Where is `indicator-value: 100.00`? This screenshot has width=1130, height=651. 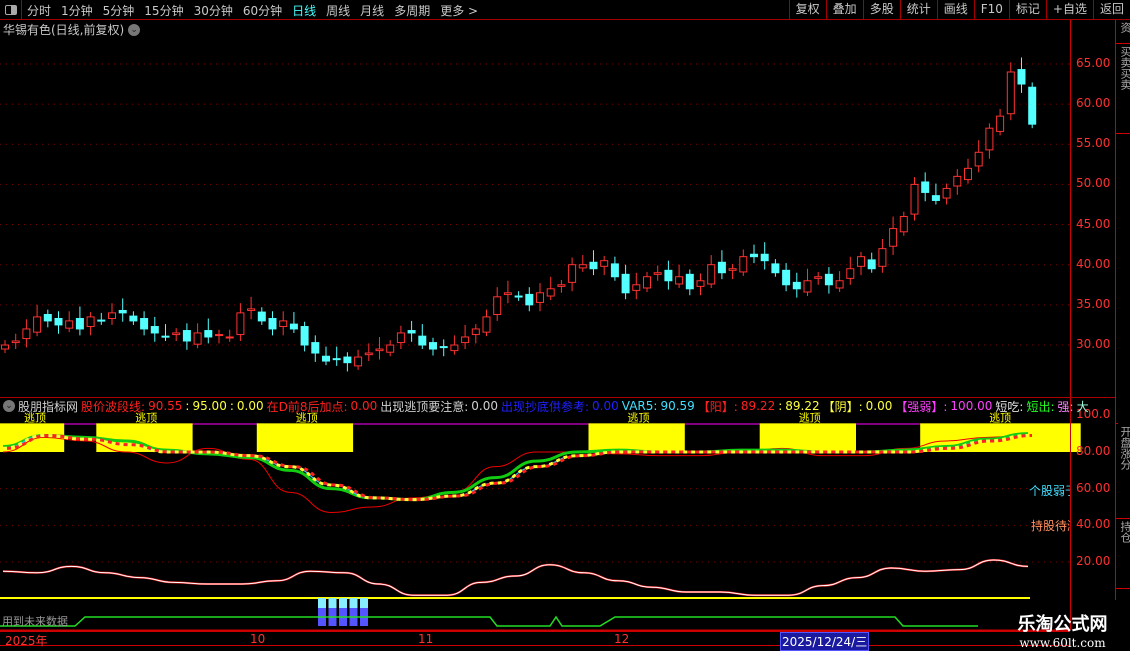
indicator-value: 100.00 is located at coordinates (971, 406).